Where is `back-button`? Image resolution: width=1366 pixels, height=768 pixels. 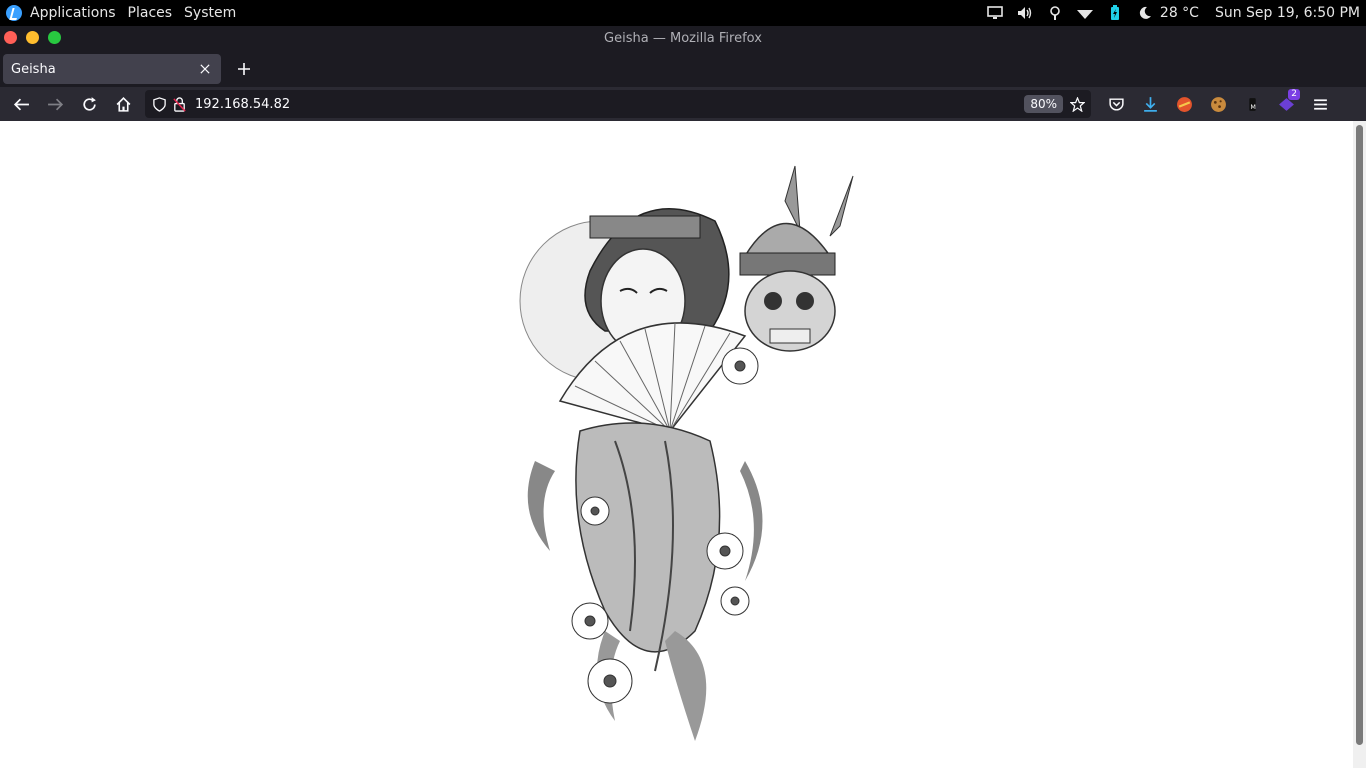
back-button is located at coordinates (21, 104).